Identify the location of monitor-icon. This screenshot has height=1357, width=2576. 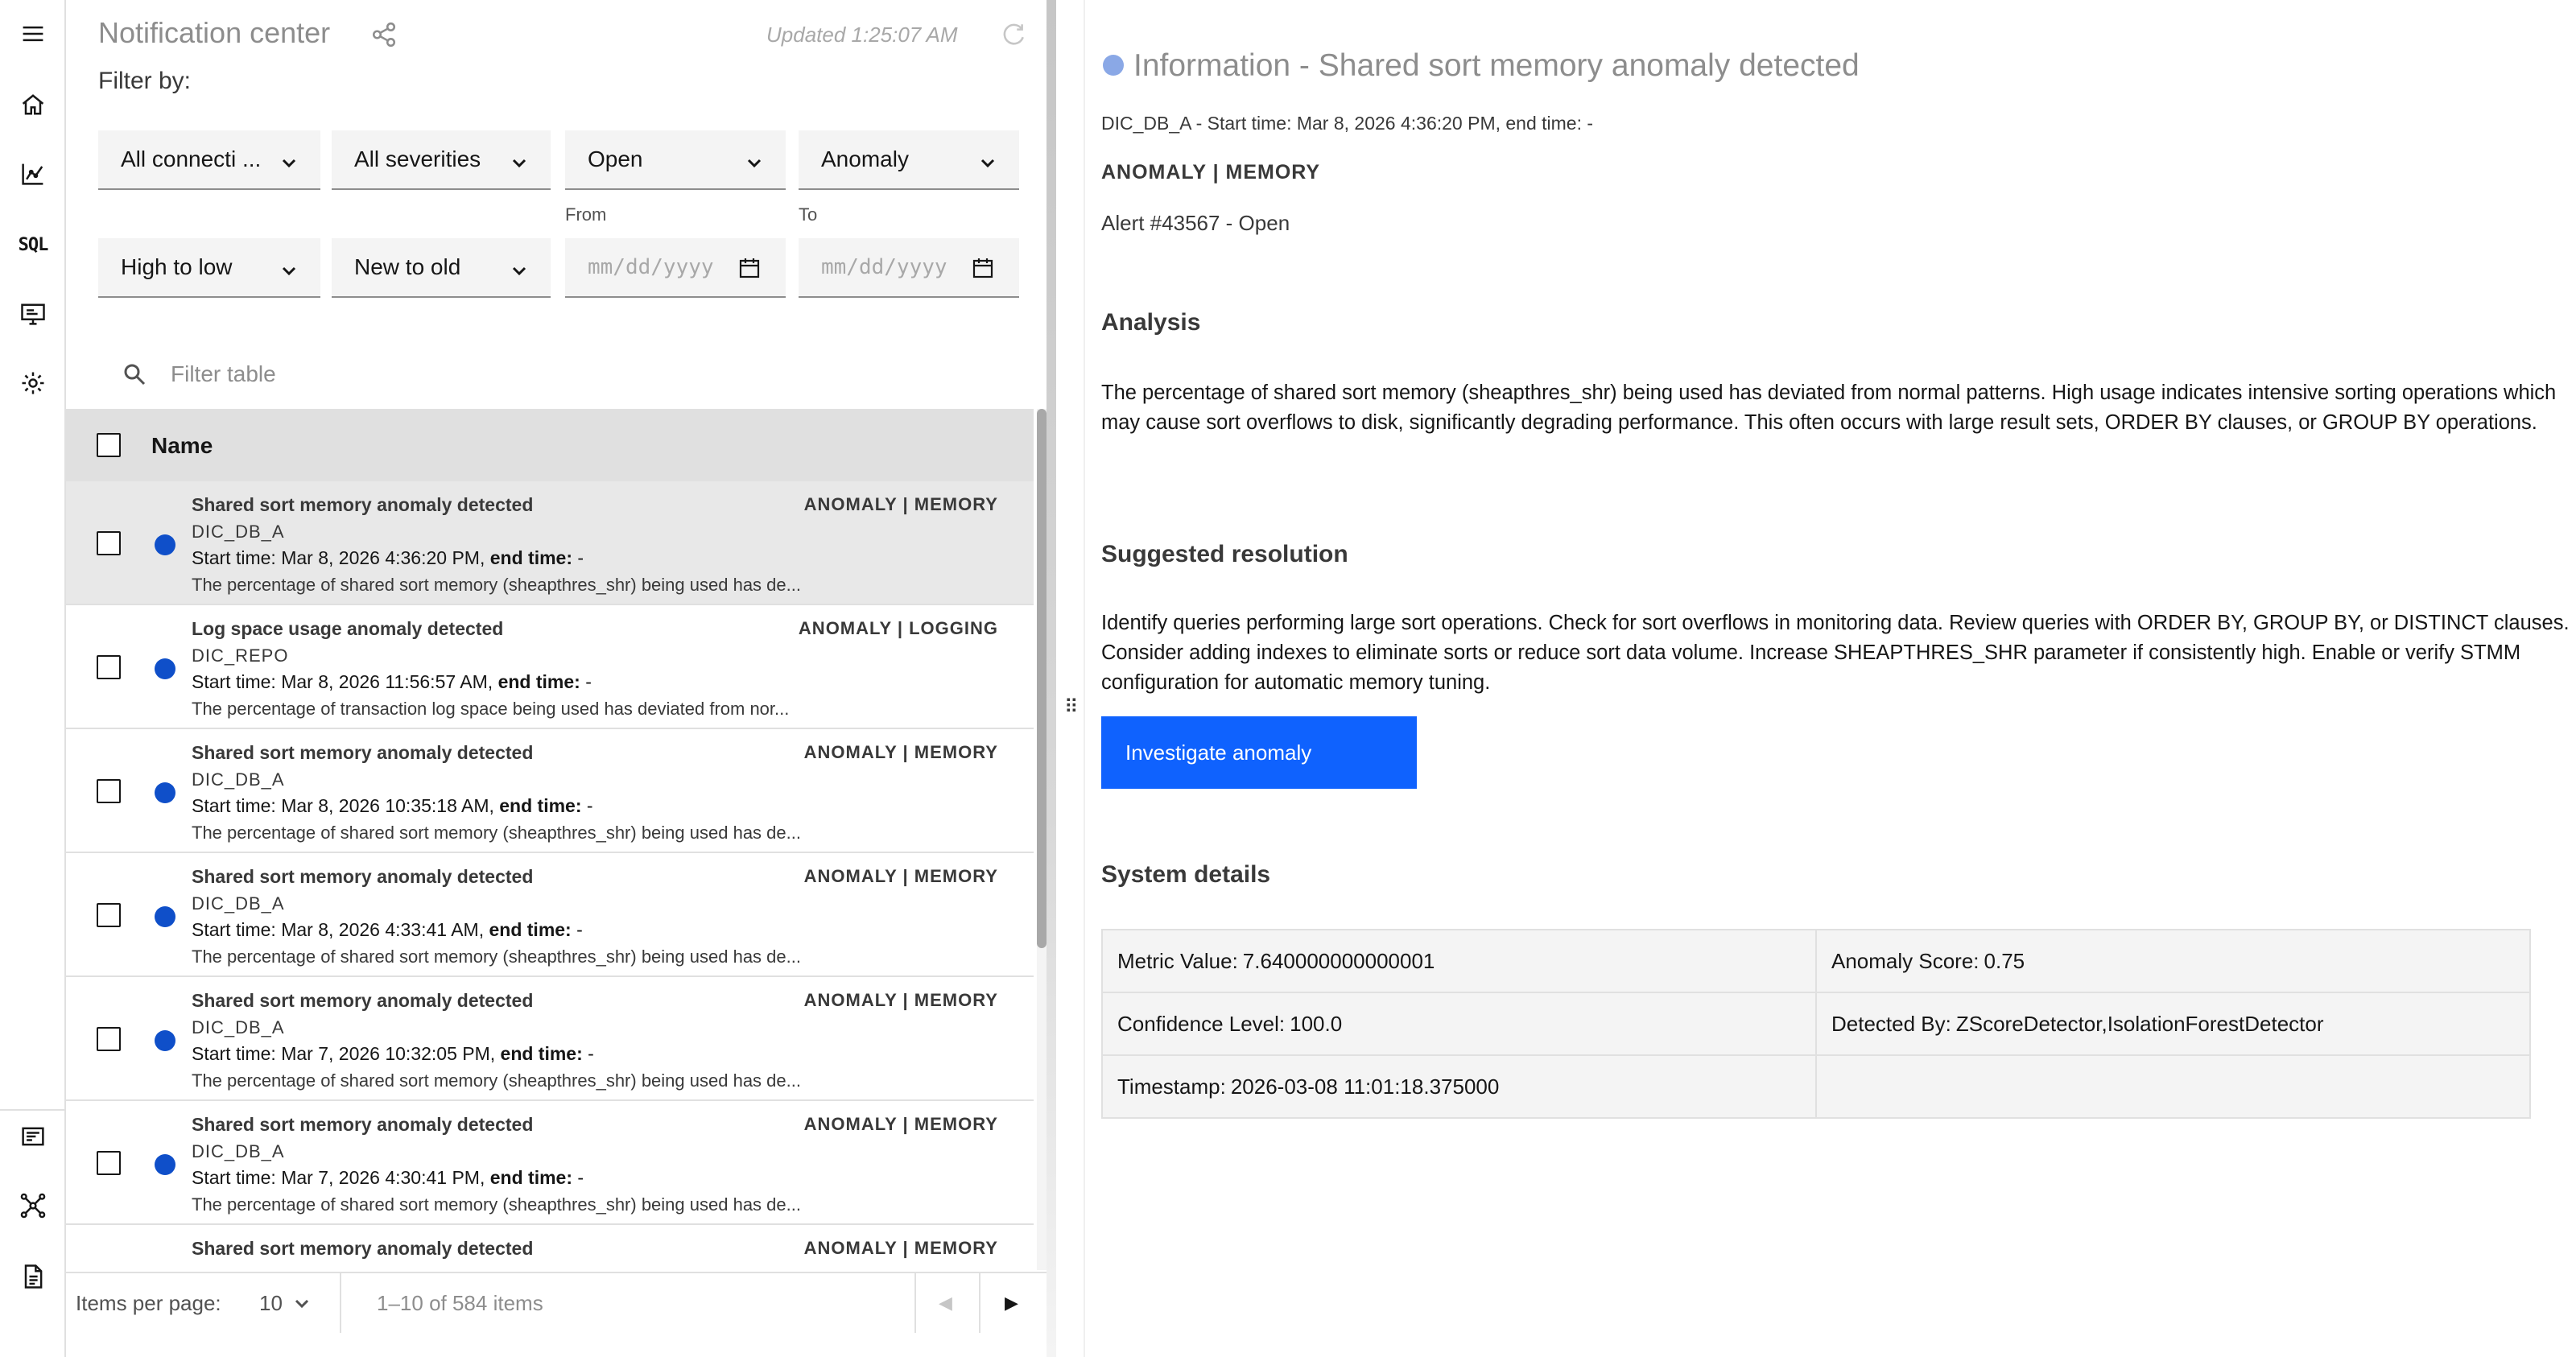
(33, 314).